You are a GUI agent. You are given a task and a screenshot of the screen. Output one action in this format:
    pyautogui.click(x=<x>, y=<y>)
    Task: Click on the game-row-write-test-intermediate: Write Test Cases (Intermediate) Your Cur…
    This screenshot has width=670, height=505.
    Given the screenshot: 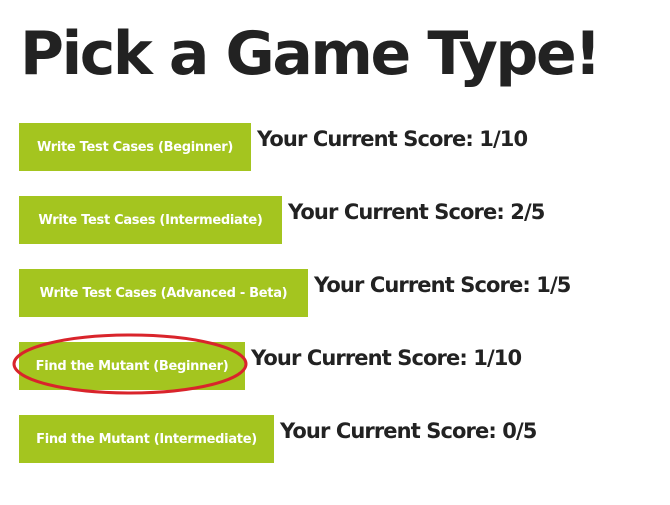 What is the action you would take?
    pyautogui.click(x=282, y=220)
    